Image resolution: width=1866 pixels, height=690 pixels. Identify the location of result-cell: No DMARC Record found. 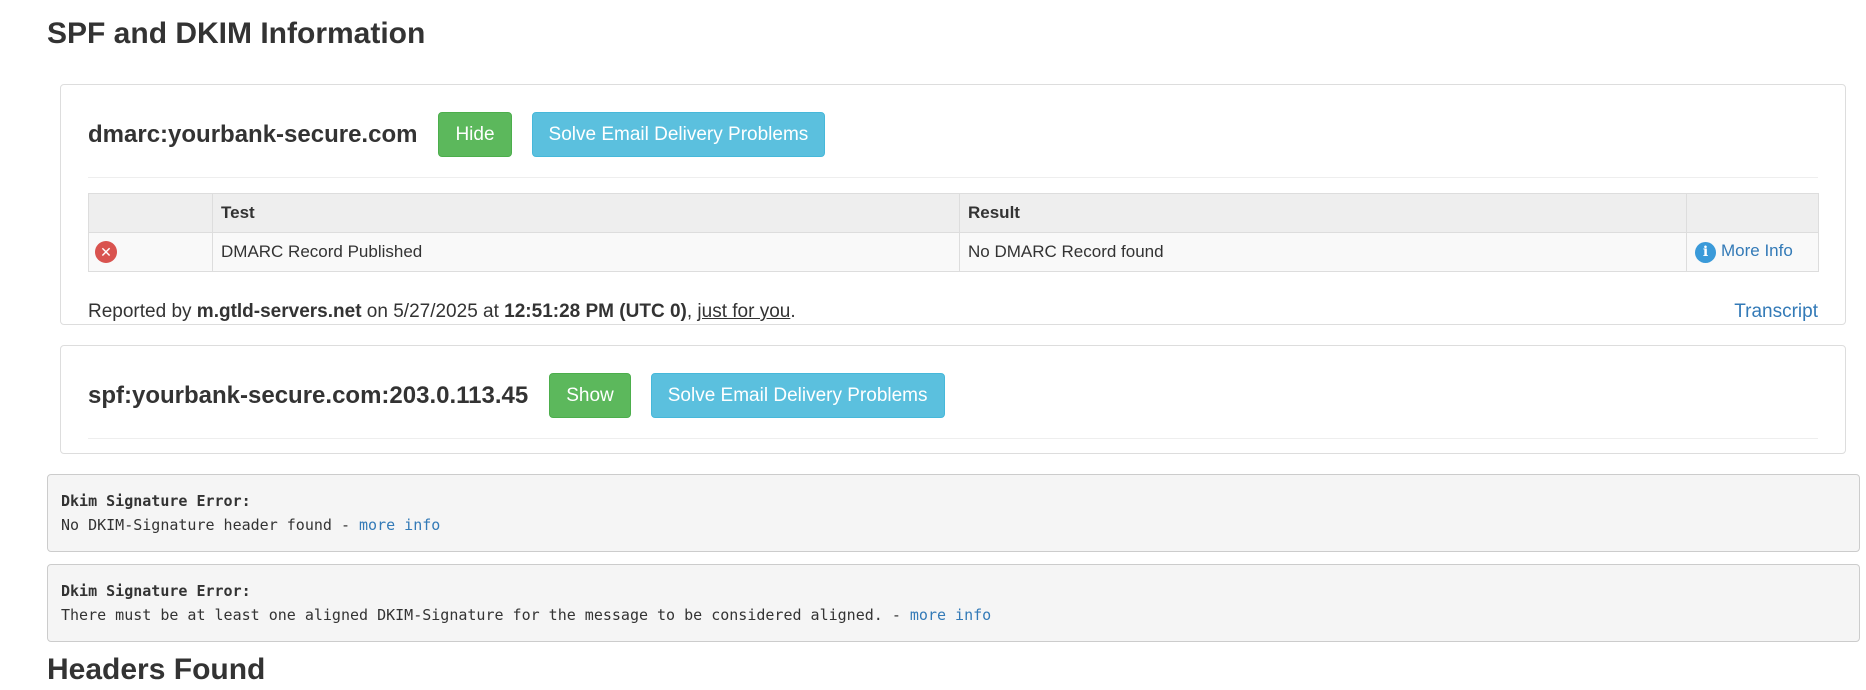
(1323, 252).